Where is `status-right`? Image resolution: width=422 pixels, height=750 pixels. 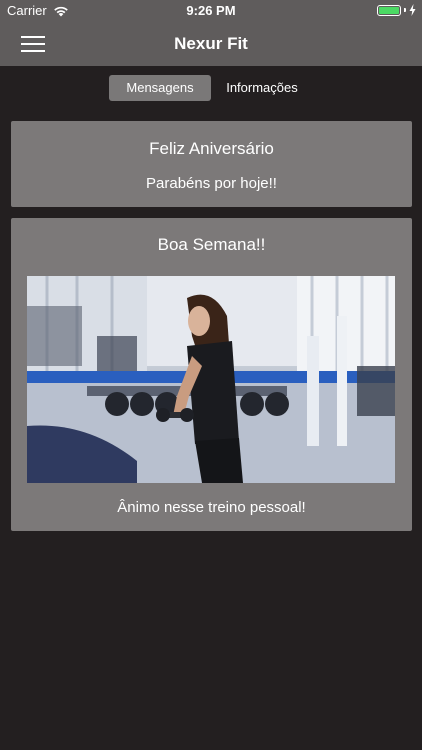 status-right is located at coordinates (396, 10).